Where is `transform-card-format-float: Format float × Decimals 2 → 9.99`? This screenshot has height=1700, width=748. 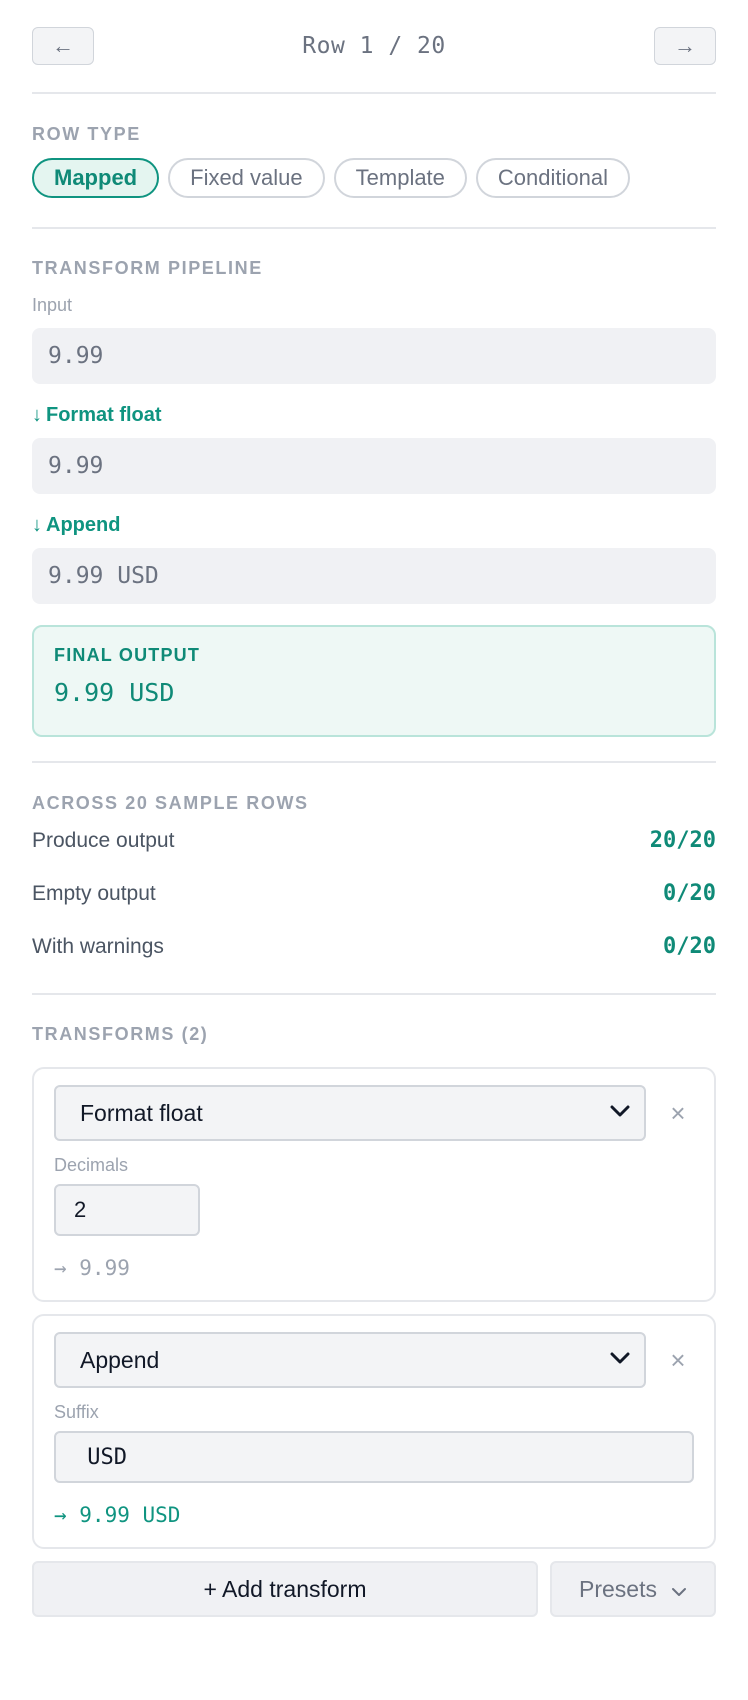 transform-card-format-float: Format float × Decimals 2 → 9.99 is located at coordinates (374, 1184).